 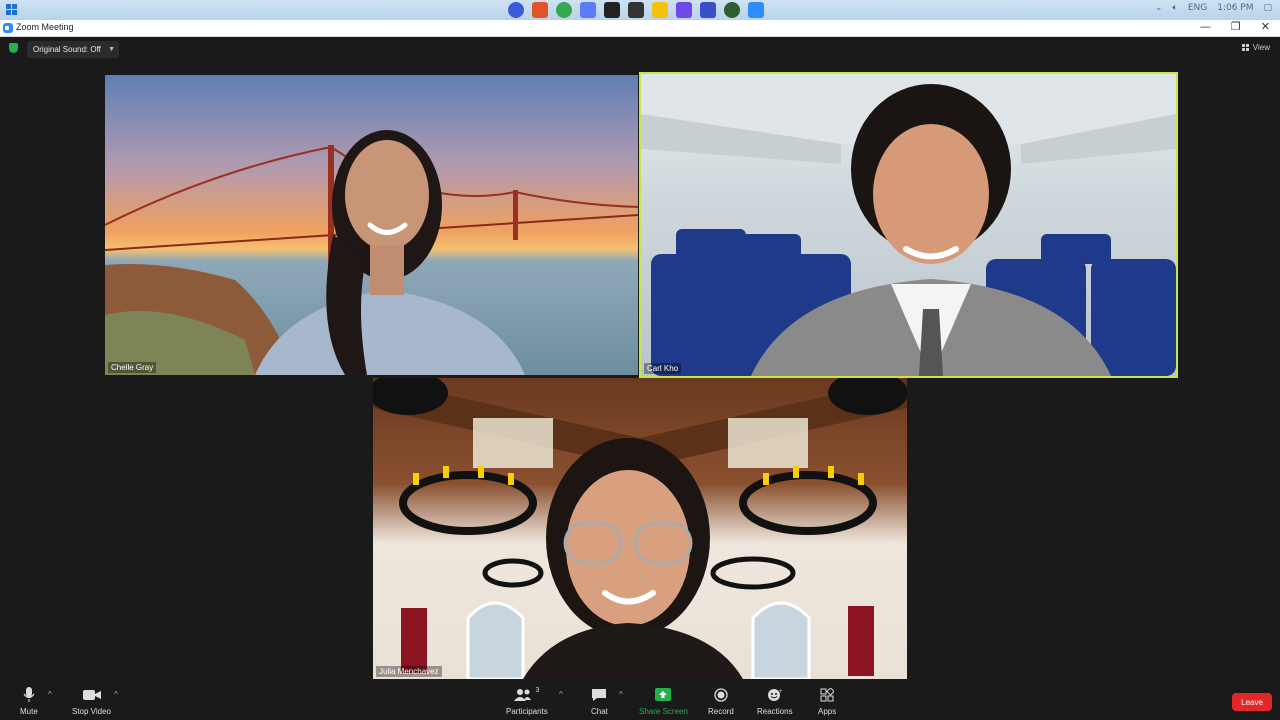 I want to click on participant-name-label: Carl Kho, so click(x=663, y=368).